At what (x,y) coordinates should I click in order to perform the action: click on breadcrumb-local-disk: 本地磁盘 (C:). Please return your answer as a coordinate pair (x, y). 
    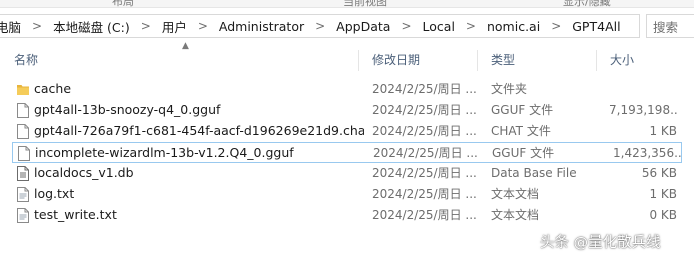
    Looking at the image, I should click on (91, 26).